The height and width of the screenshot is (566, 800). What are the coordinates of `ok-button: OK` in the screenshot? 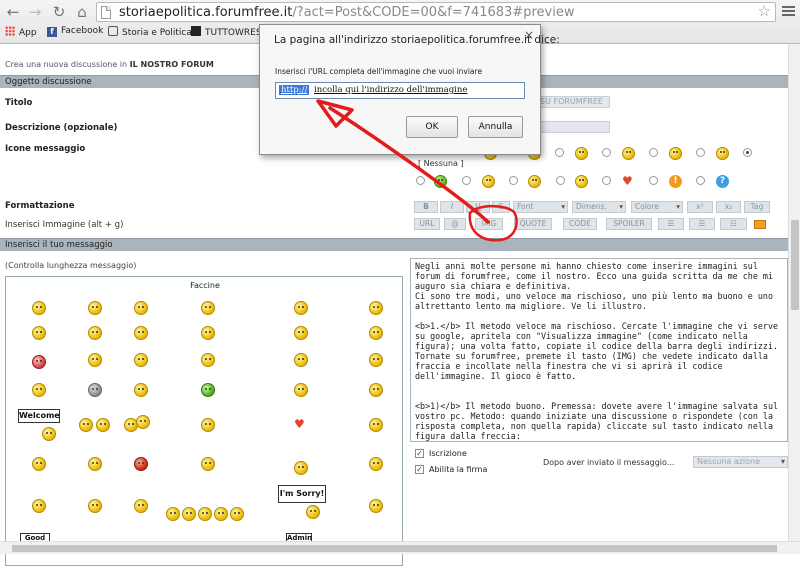 It's located at (432, 127).